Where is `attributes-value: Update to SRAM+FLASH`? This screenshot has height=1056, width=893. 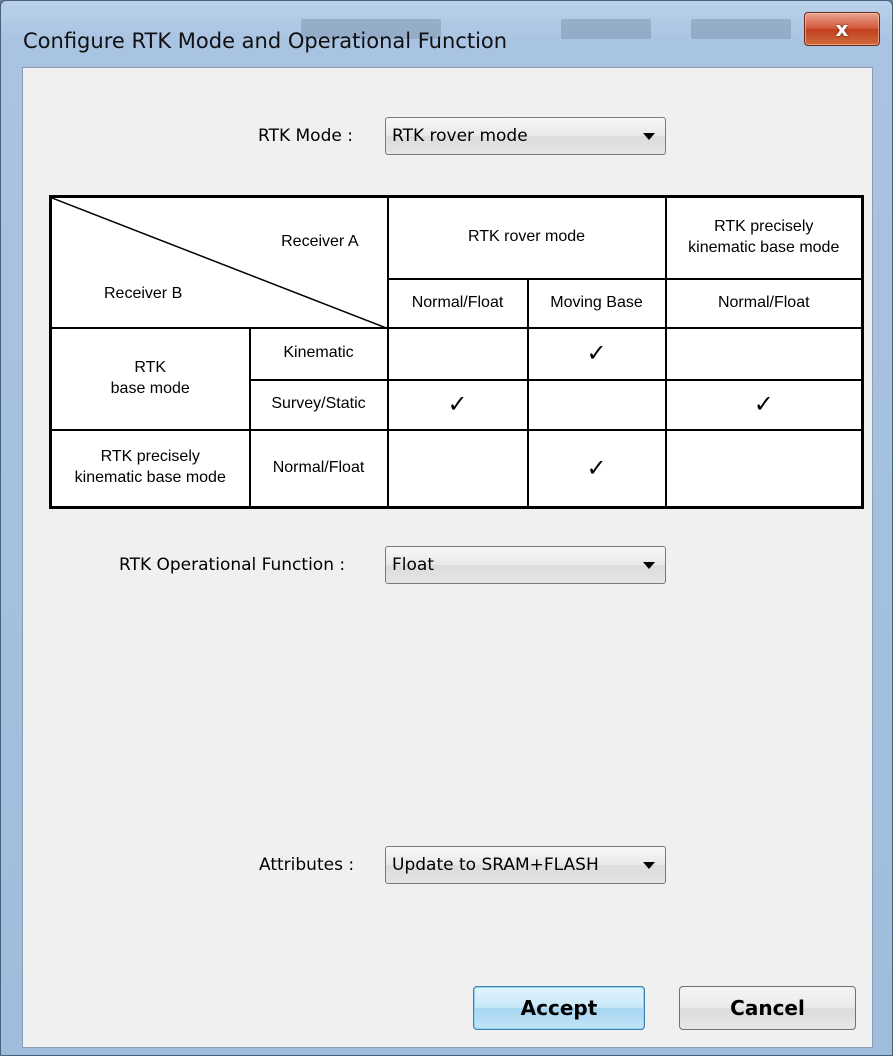
attributes-value: Update to SRAM+FLASH is located at coordinates (495, 865).